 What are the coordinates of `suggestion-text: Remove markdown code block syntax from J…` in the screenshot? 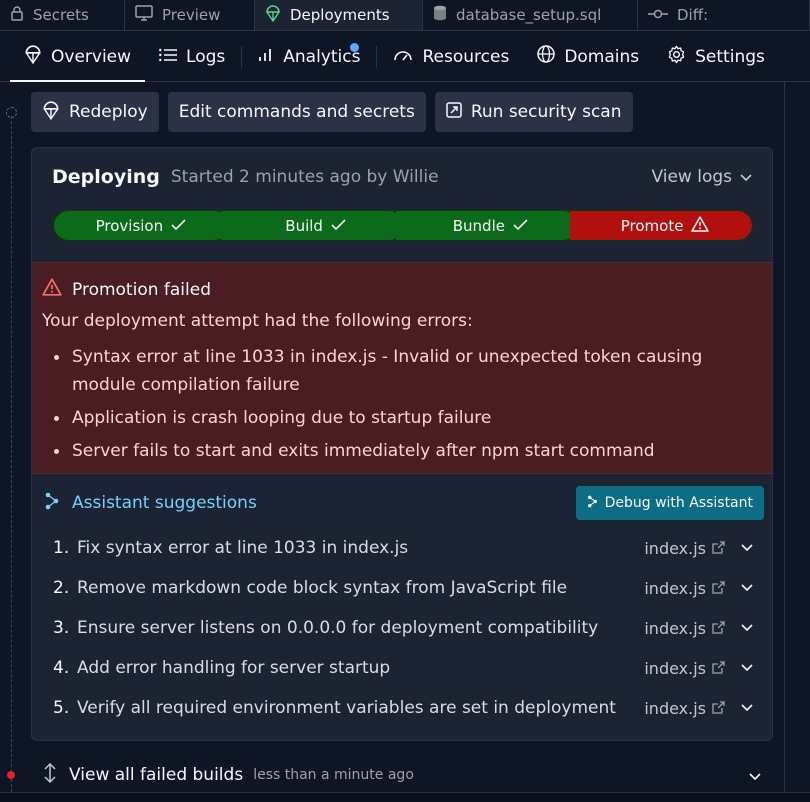 It's located at (322, 588).